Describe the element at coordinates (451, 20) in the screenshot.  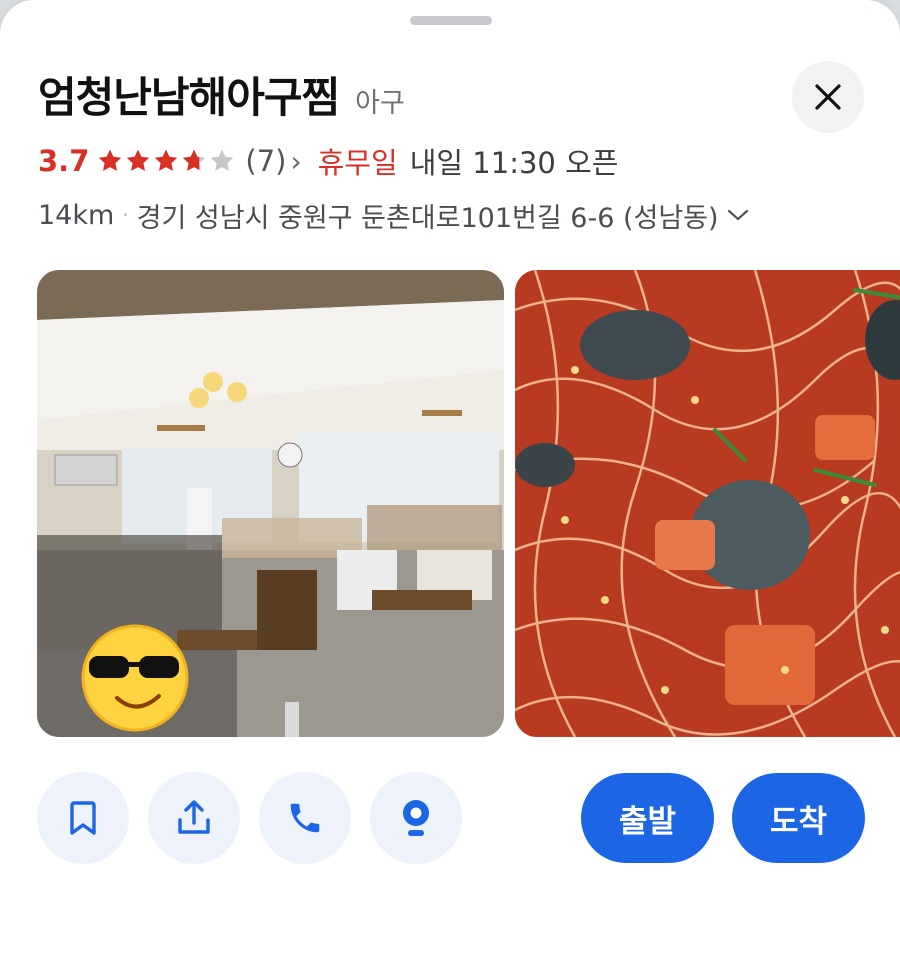
I see `sheet-drag-handle` at that location.